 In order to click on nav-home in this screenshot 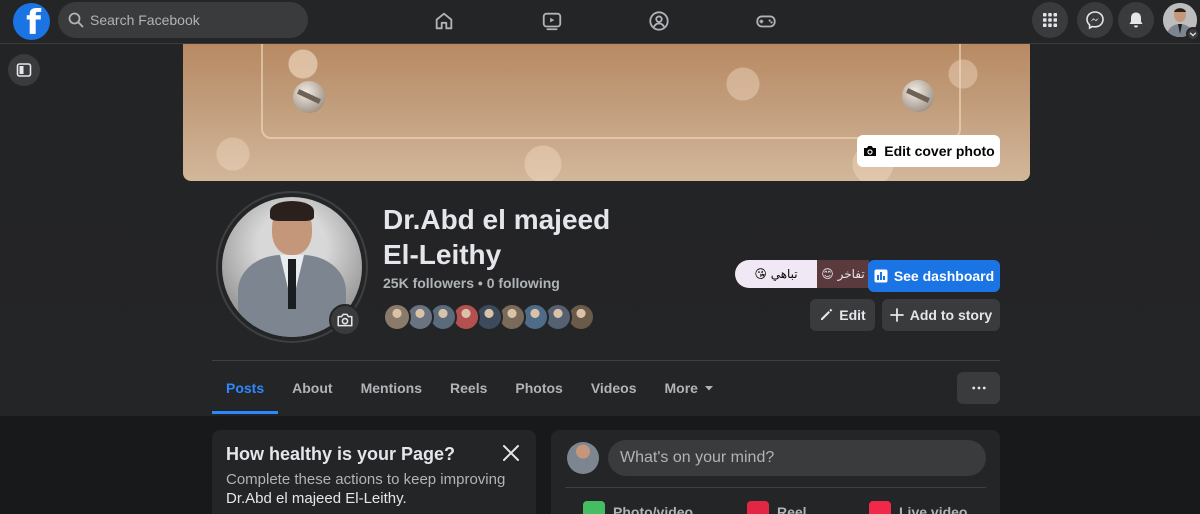, I will do `click(444, 21)`.